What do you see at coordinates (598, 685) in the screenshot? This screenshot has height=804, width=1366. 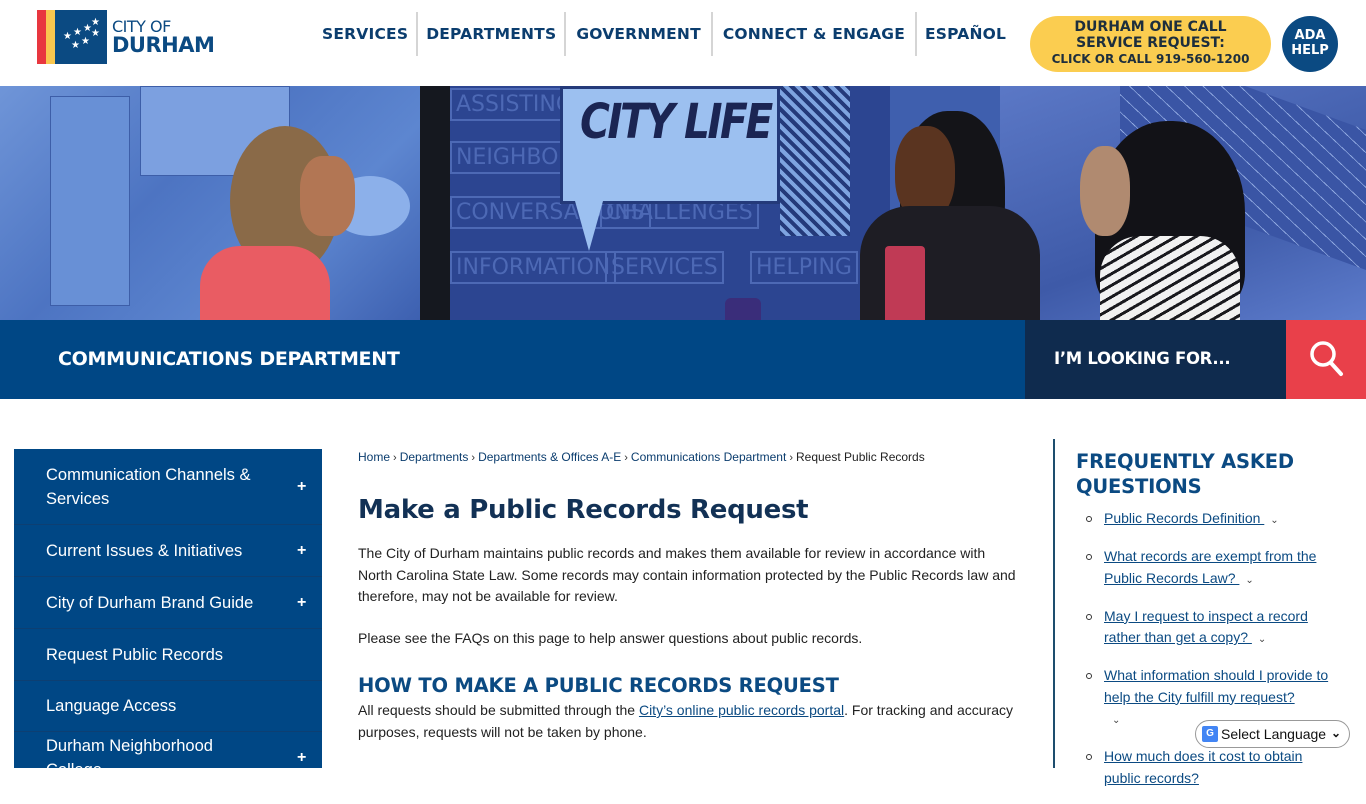 I see `section-heading: HOW TO MAKE A PUBLIC RECORDS REQUEST` at bounding box center [598, 685].